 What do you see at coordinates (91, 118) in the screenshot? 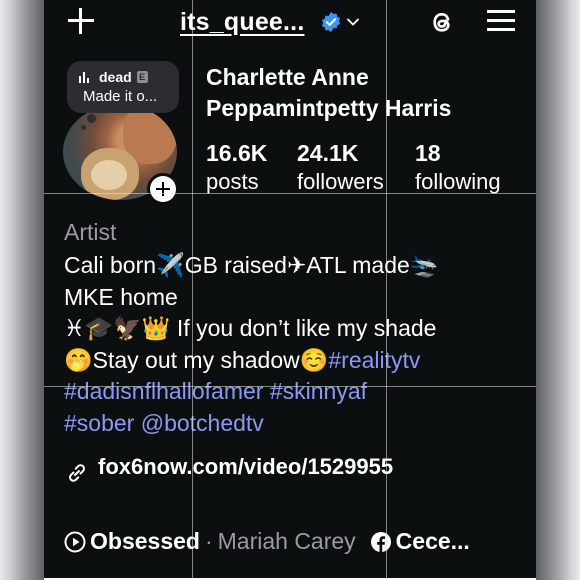
I see `note-bubble-tail` at bounding box center [91, 118].